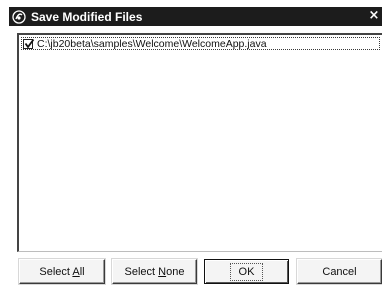 The width and height of the screenshot is (382, 289). Describe the element at coordinates (374, 16) in the screenshot. I see `close-icon: ×` at that location.